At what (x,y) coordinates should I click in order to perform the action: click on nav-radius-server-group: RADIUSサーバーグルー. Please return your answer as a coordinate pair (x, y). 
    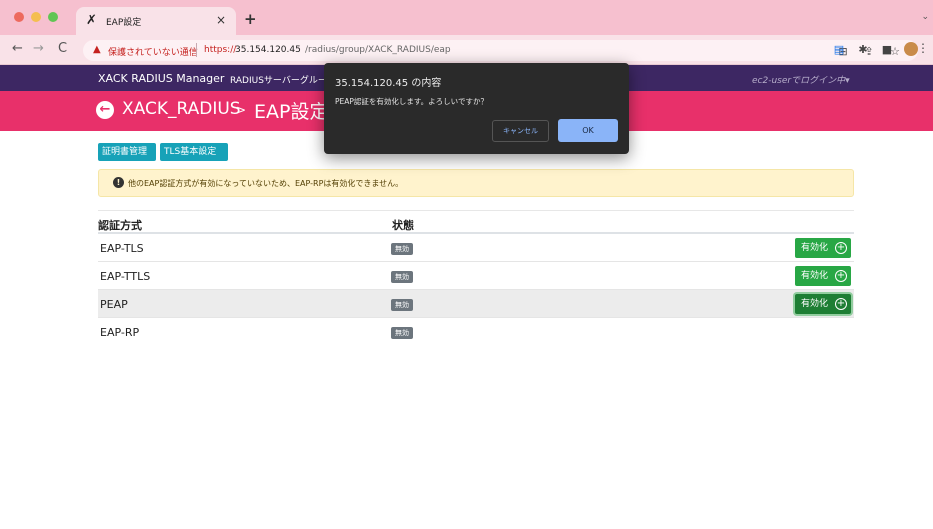
    Looking at the image, I should click on (278, 79).